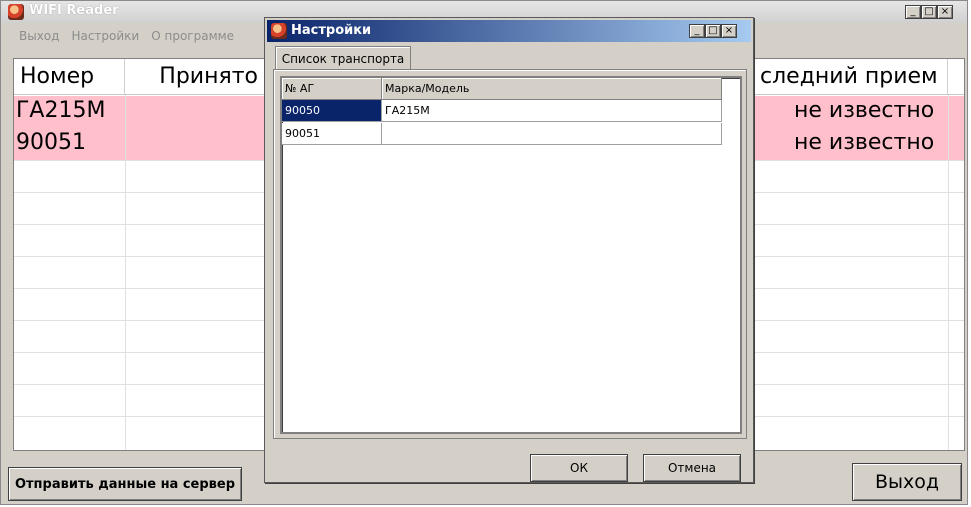 This screenshot has height=507, width=971. What do you see at coordinates (331, 30) in the screenshot?
I see `dialog-title: Настройки` at bounding box center [331, 30].